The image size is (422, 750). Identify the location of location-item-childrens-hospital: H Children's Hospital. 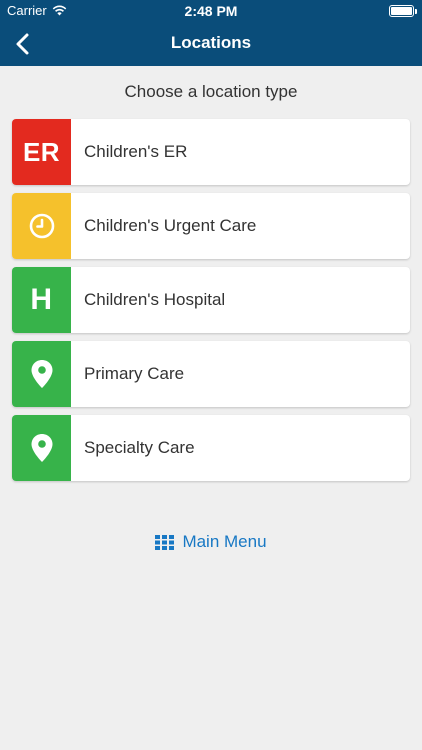
(211, 300).